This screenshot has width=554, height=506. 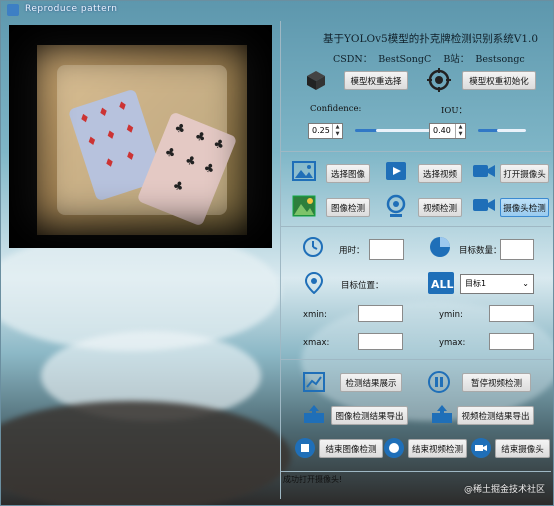 I want to click on ymax-label: ymax:, so click(x=452, y=343).